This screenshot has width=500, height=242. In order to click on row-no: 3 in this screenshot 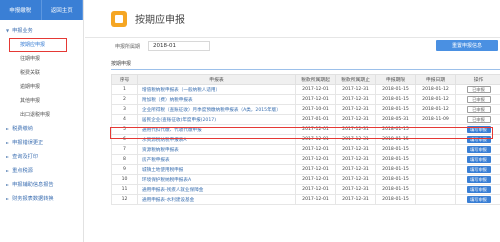, I will do `click(124, 109)`.